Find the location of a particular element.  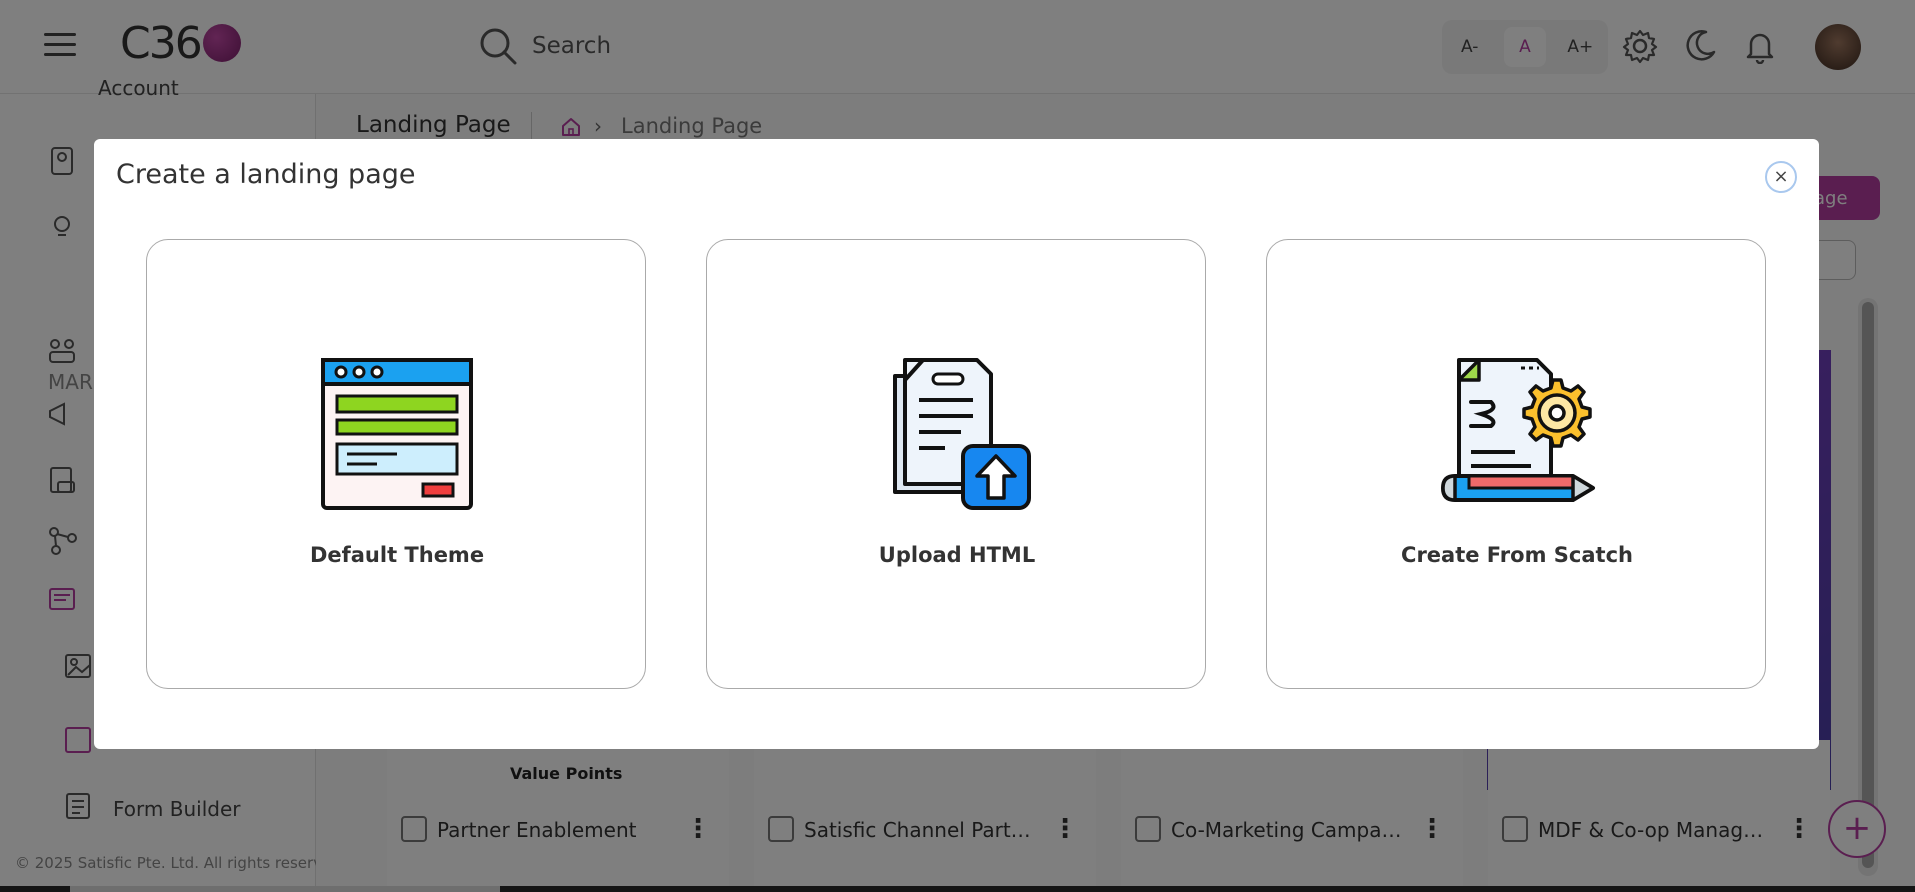

option-label: Create From Scatch is located at coordinates (1517, 555).